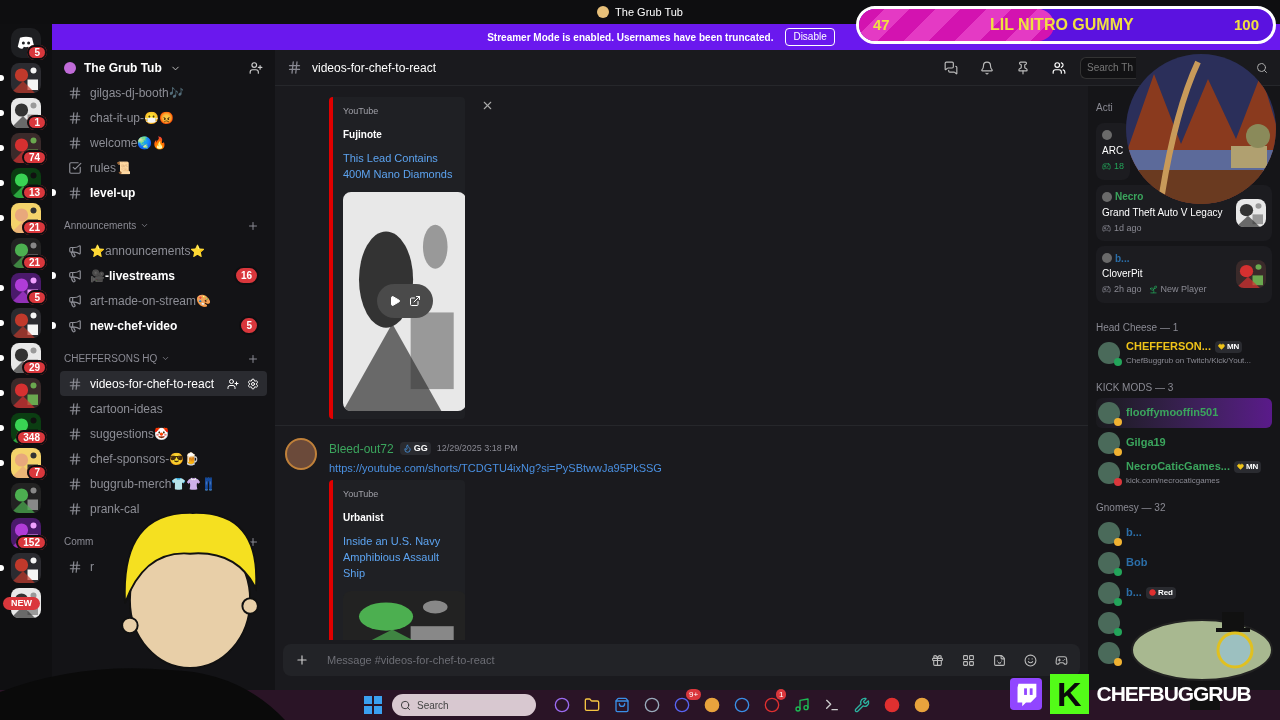 The height and width of the screenshot is (720, 1280). Describe the element at coordinates (999, 660) in the screenshot. I see `sticker-icon` at that location.